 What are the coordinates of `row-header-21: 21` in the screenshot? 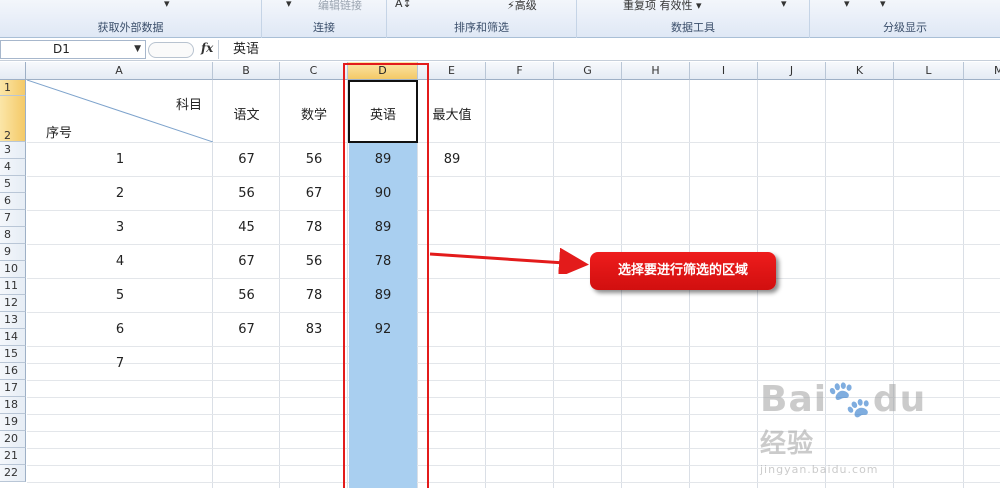 It's located at (13, 456).